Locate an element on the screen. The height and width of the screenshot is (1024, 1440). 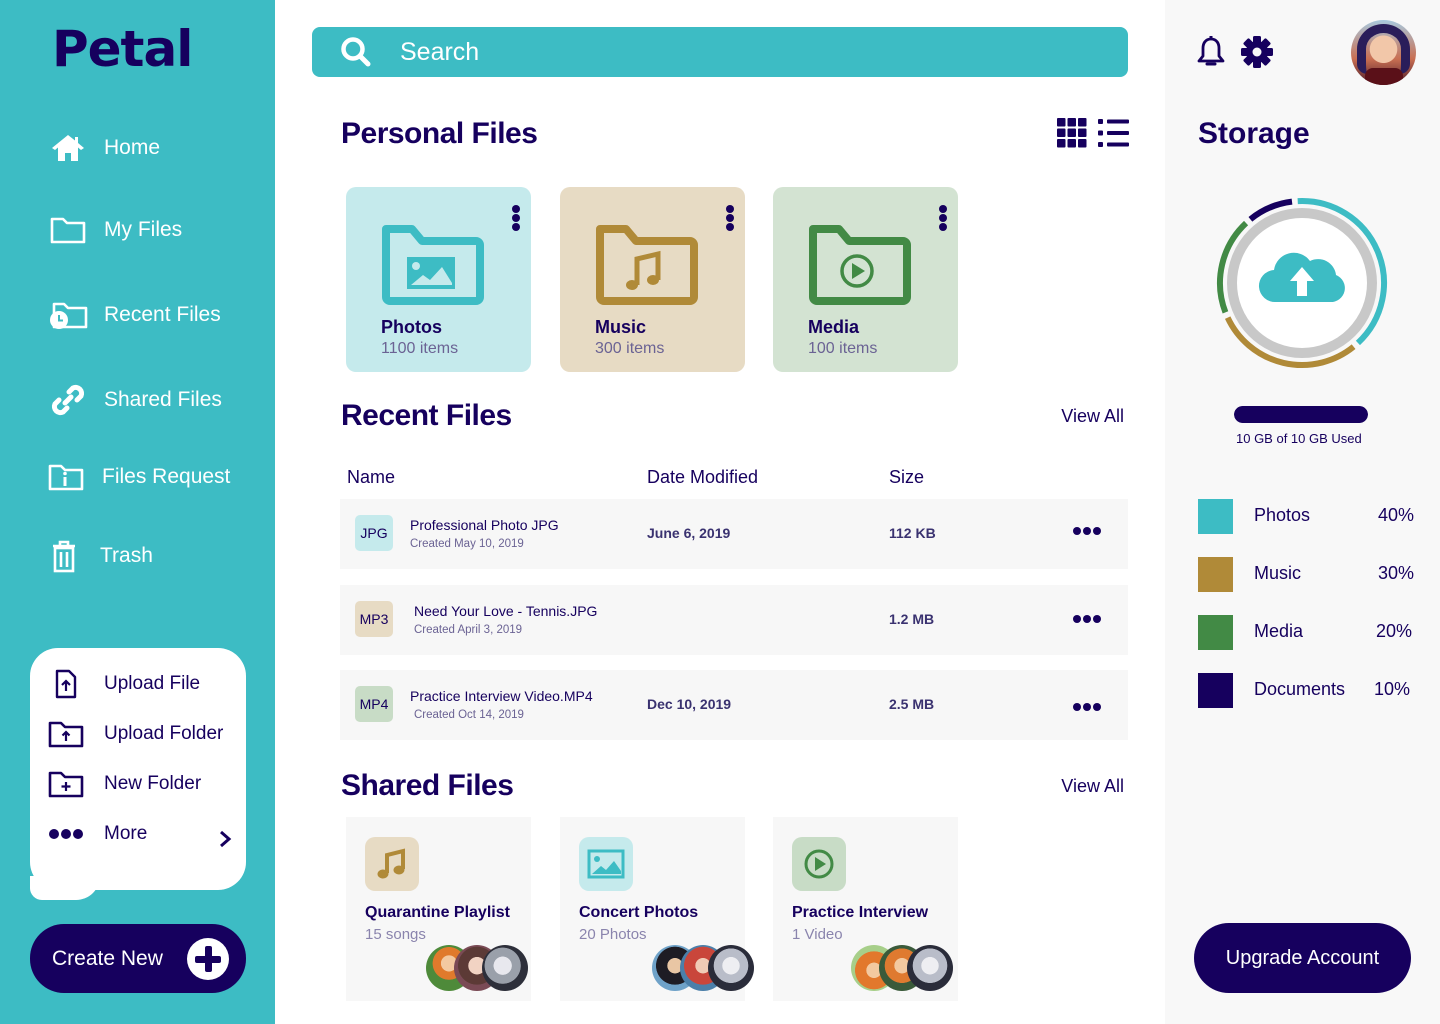
folder-card-photos: Photos 1100 items is located at coordinates (438, 279).